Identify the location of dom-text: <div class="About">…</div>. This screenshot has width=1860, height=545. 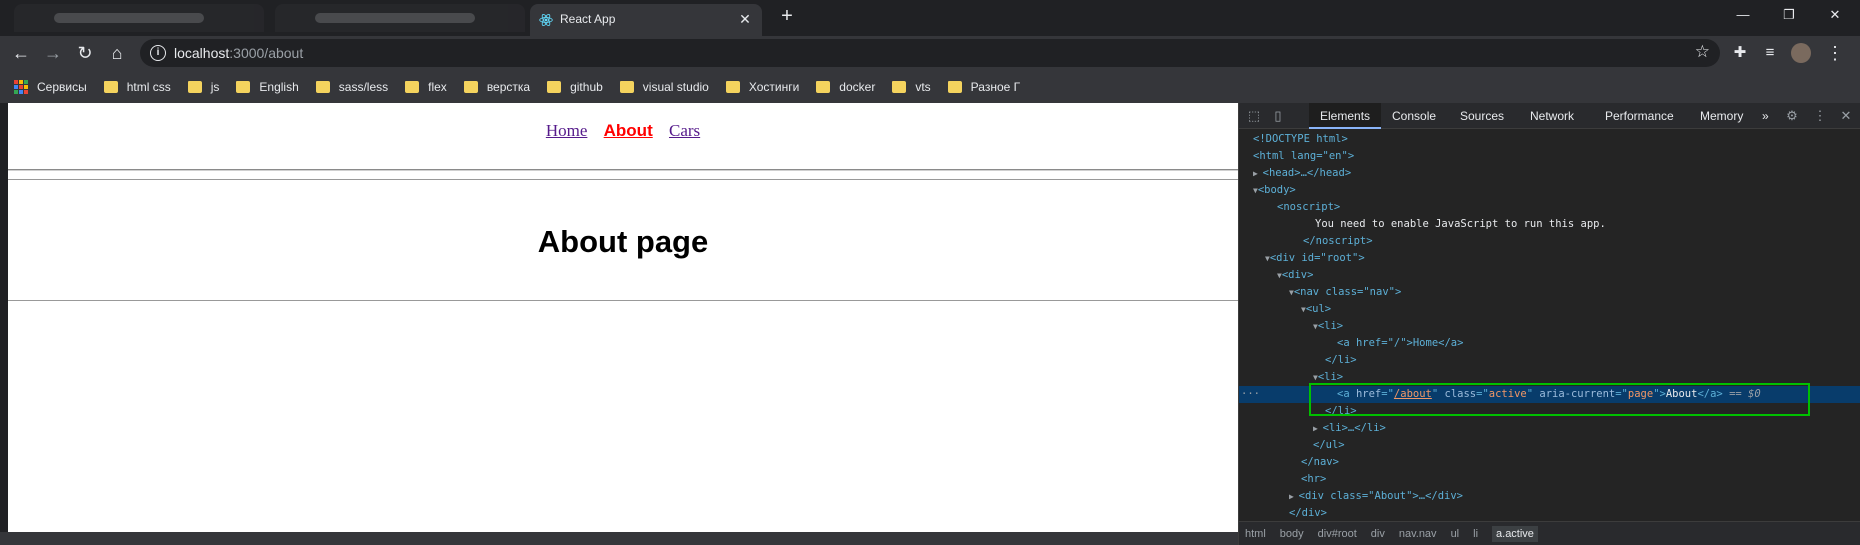
(1381, 496).